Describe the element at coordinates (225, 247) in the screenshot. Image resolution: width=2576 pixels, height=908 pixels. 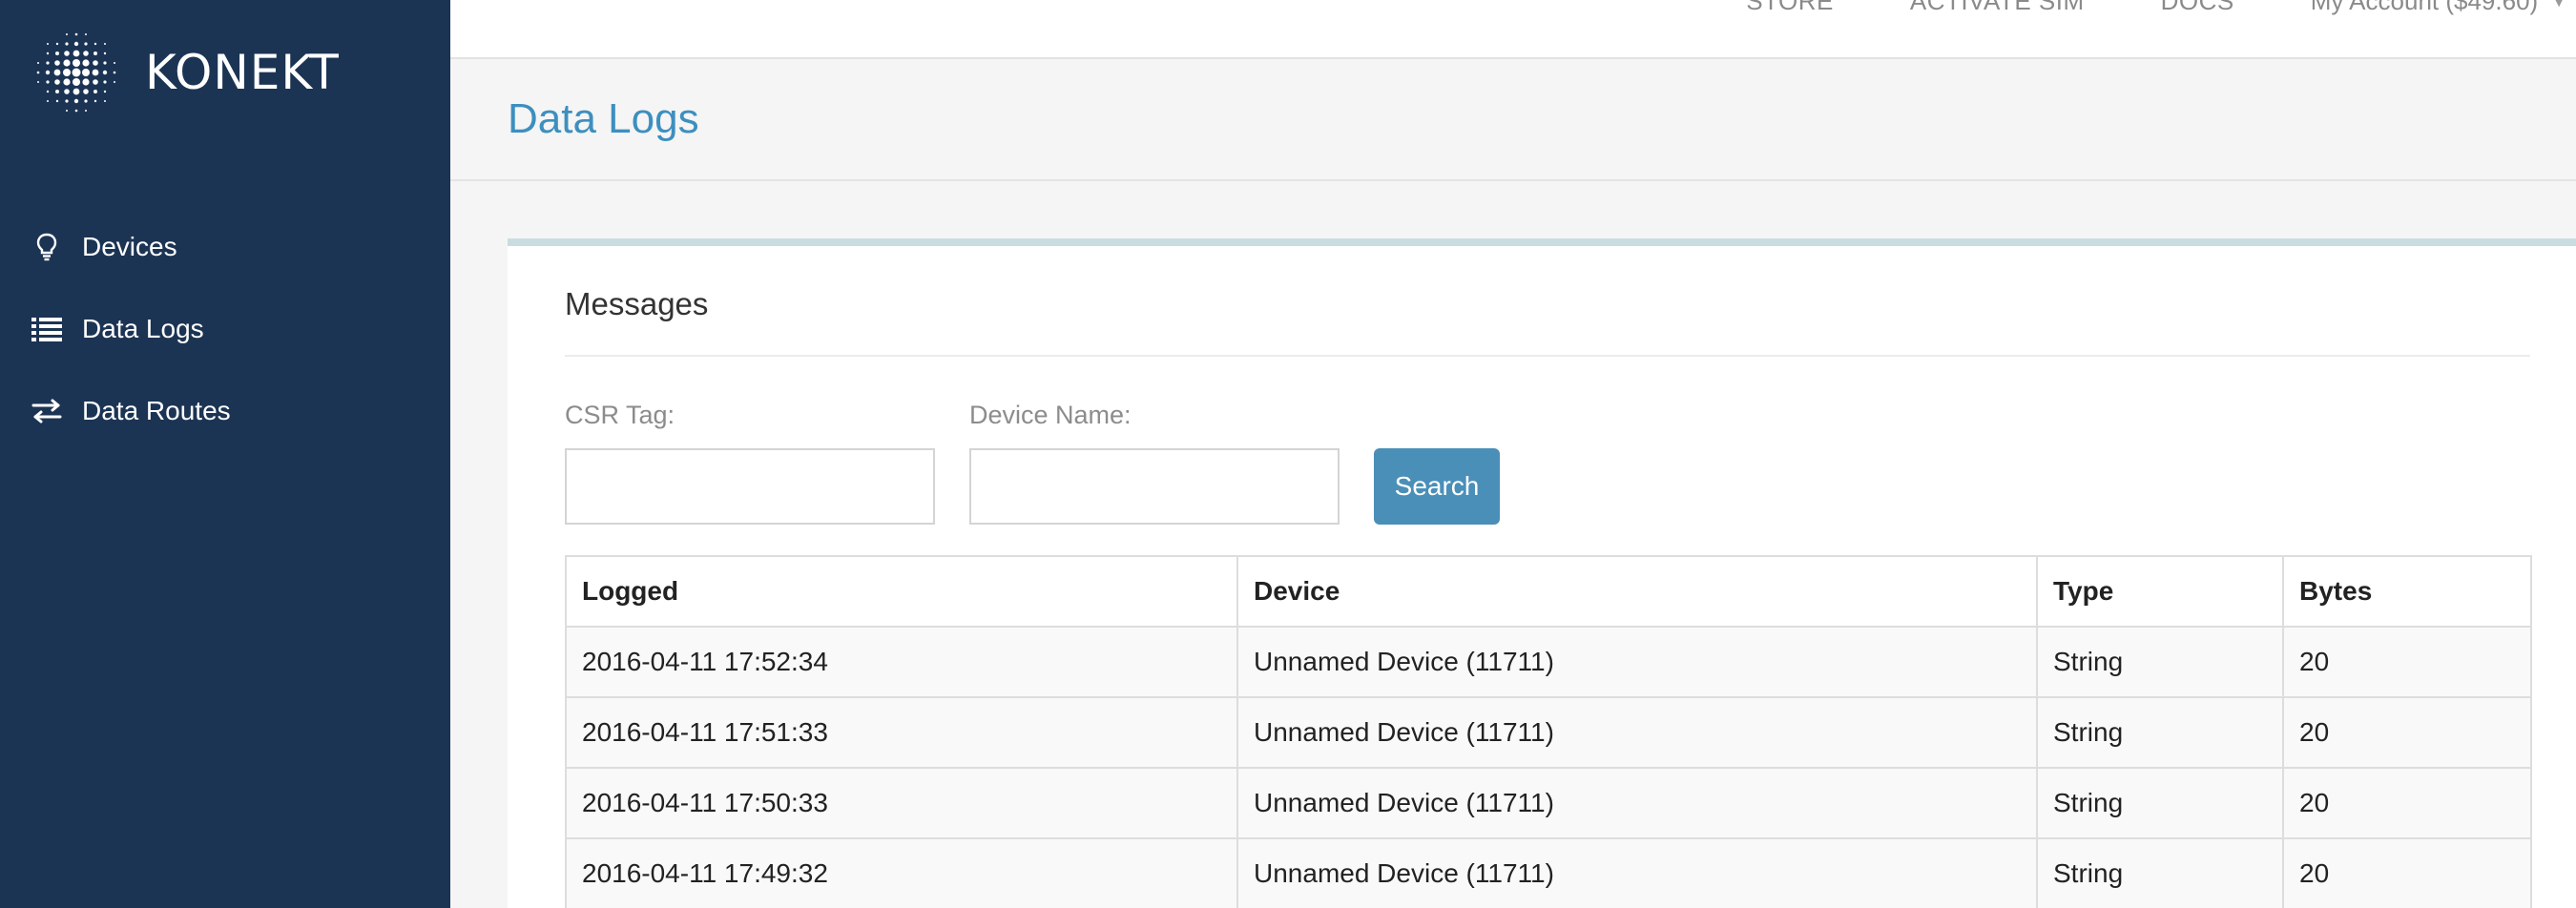
I see `sidebar-item-devices: Devices` at that location.